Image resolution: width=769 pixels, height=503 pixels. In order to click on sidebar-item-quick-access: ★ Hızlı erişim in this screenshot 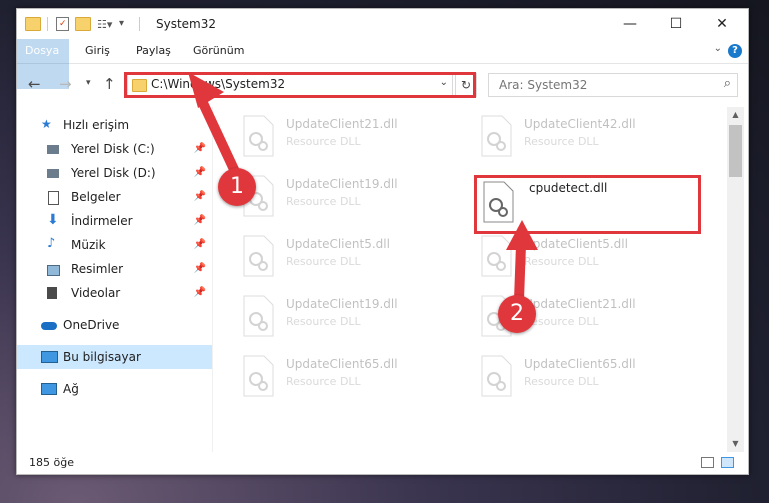, I will do `click(114, 125)`.